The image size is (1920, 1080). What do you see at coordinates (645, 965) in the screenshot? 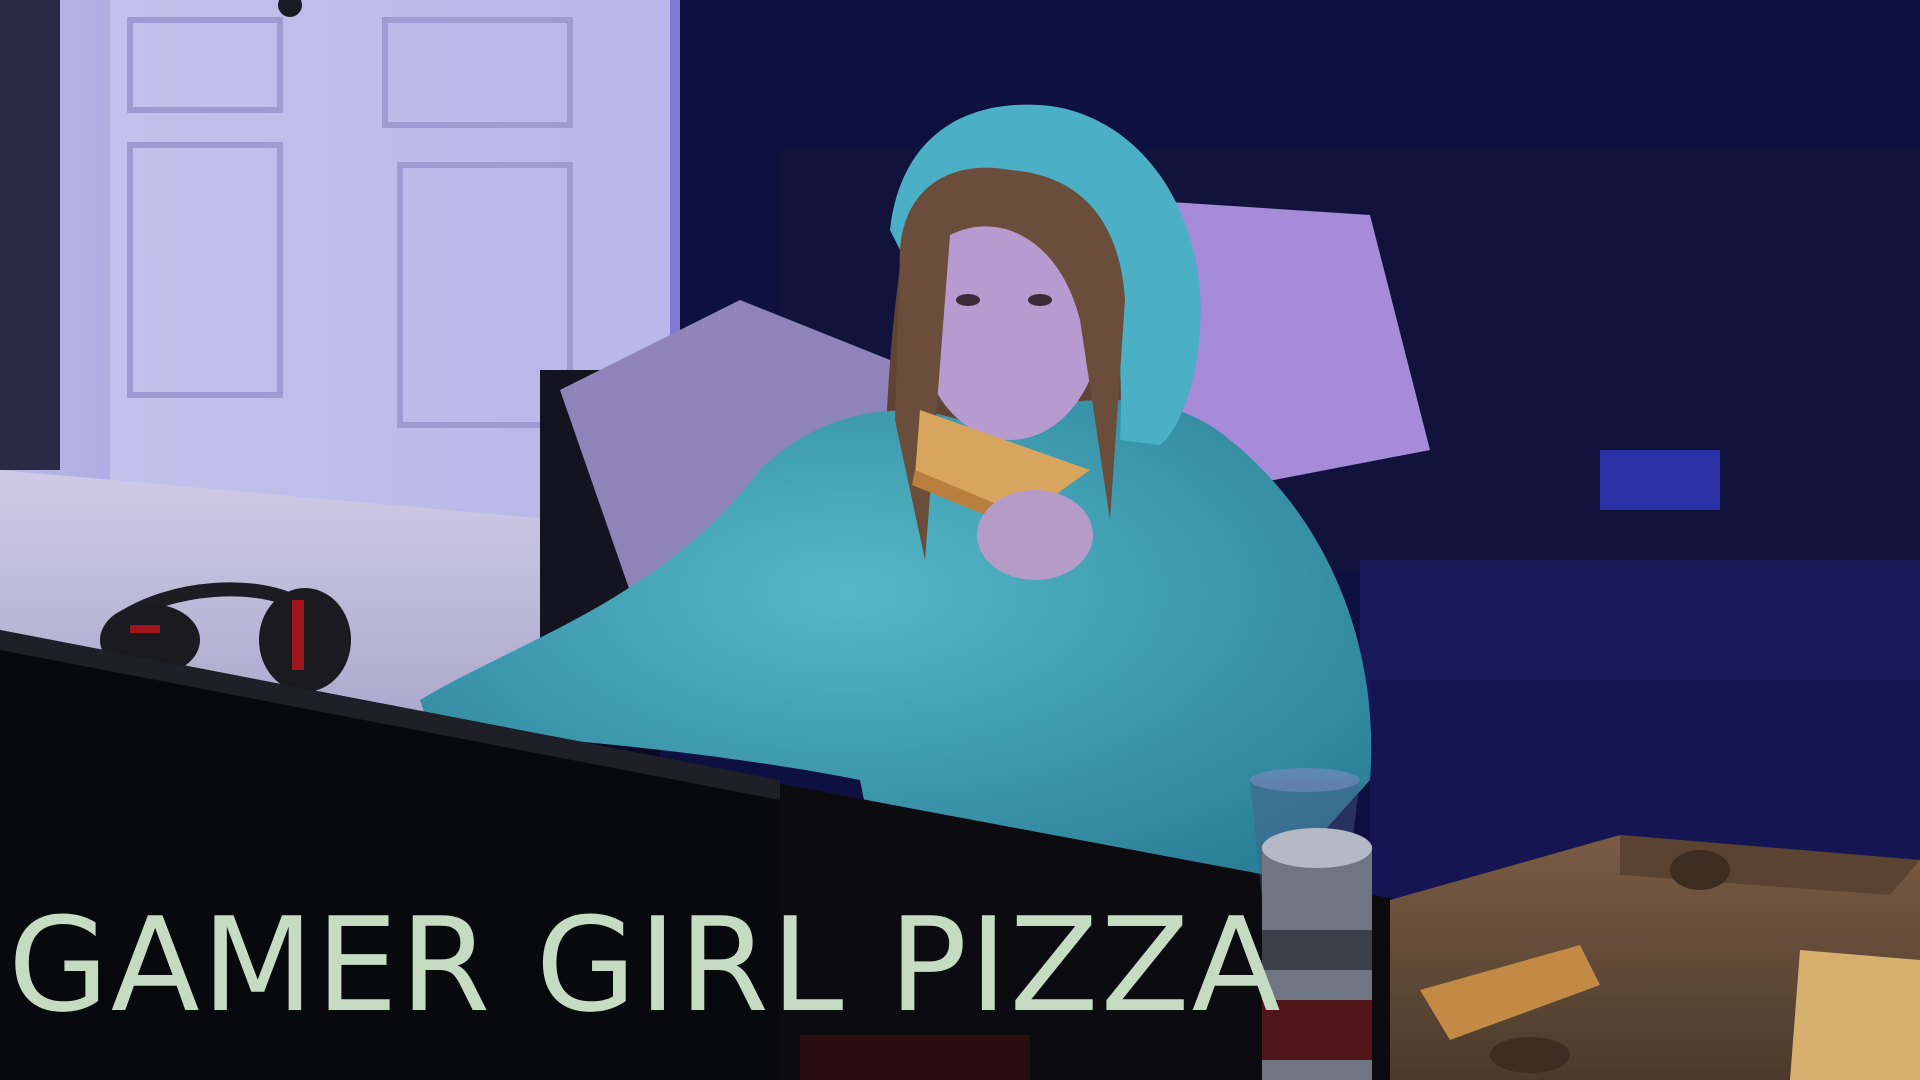
I see `overlay-caption: GAMER GIRL PIZZA` at bounding box center [645, 965].